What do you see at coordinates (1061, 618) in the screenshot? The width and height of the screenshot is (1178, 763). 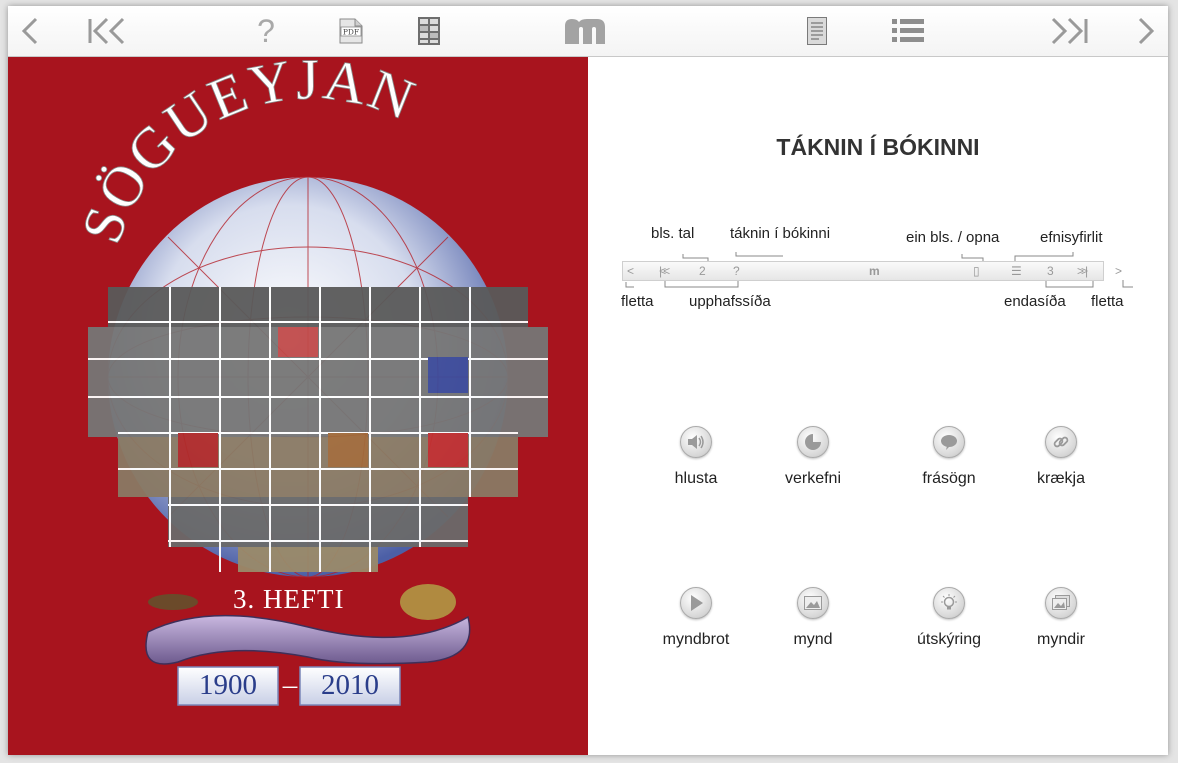 I see `legend-images: myndir` at bounding box center [1061, 618].